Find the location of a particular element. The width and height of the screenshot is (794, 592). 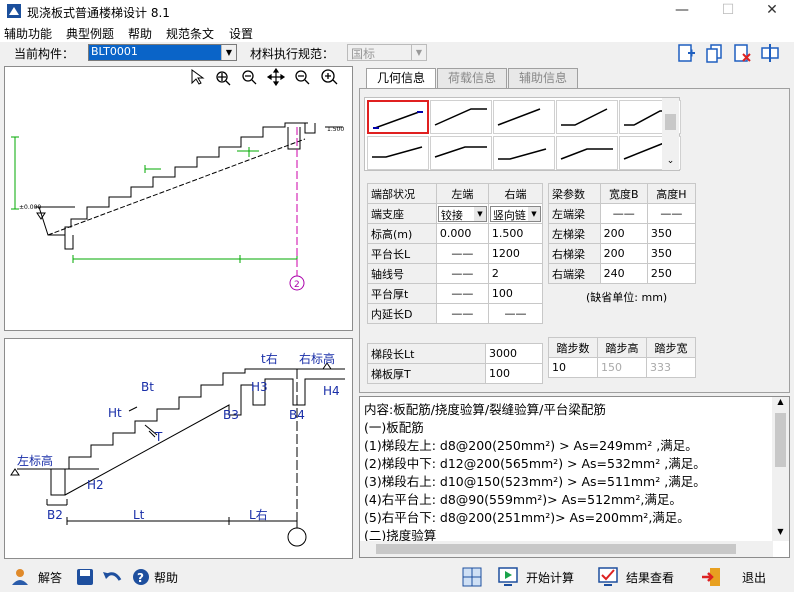

undo-icon is located at coordinates (112, 577).